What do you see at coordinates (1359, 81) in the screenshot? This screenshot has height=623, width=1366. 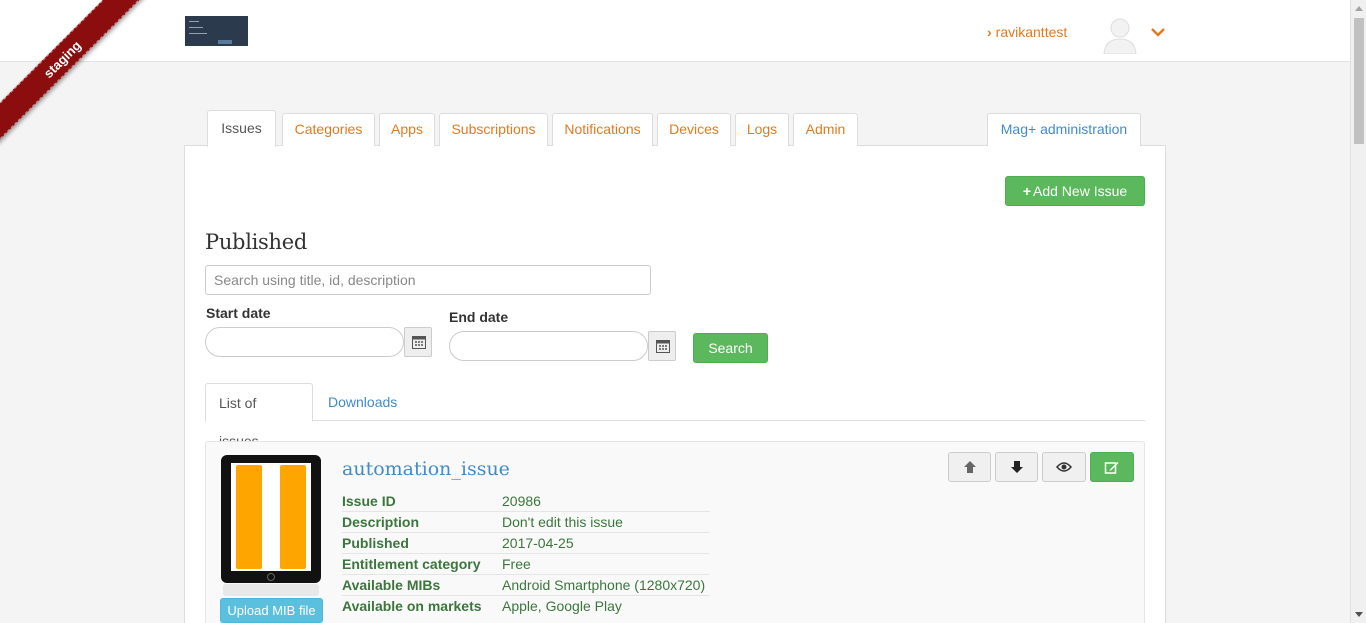 I see `scroll-thumb` at bounding box center [1359, 81].